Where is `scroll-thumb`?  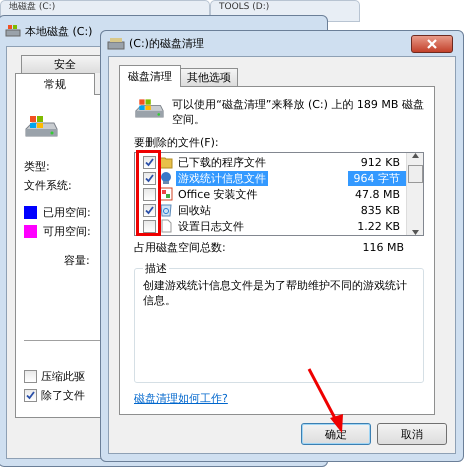 scroll-thumb is located at coordinates (415, 174).